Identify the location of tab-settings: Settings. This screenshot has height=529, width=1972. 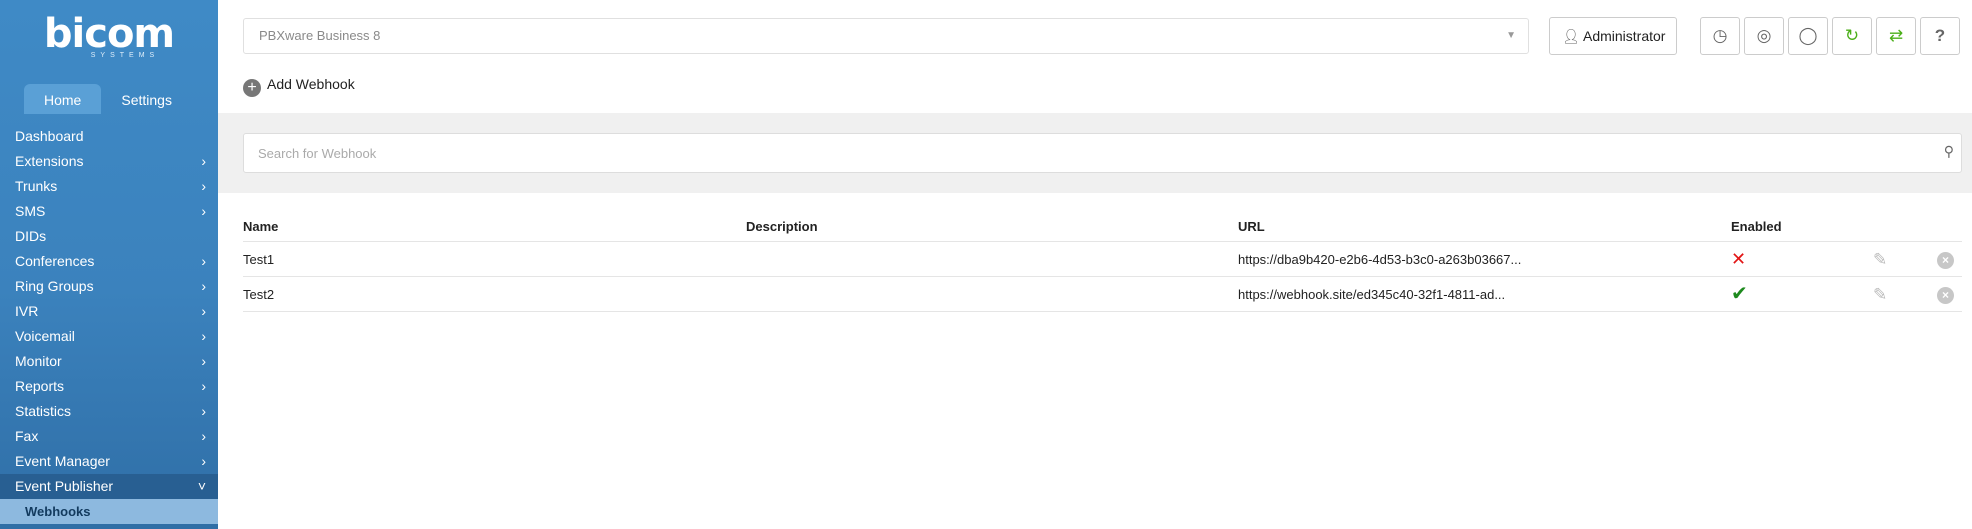
(146, 99).